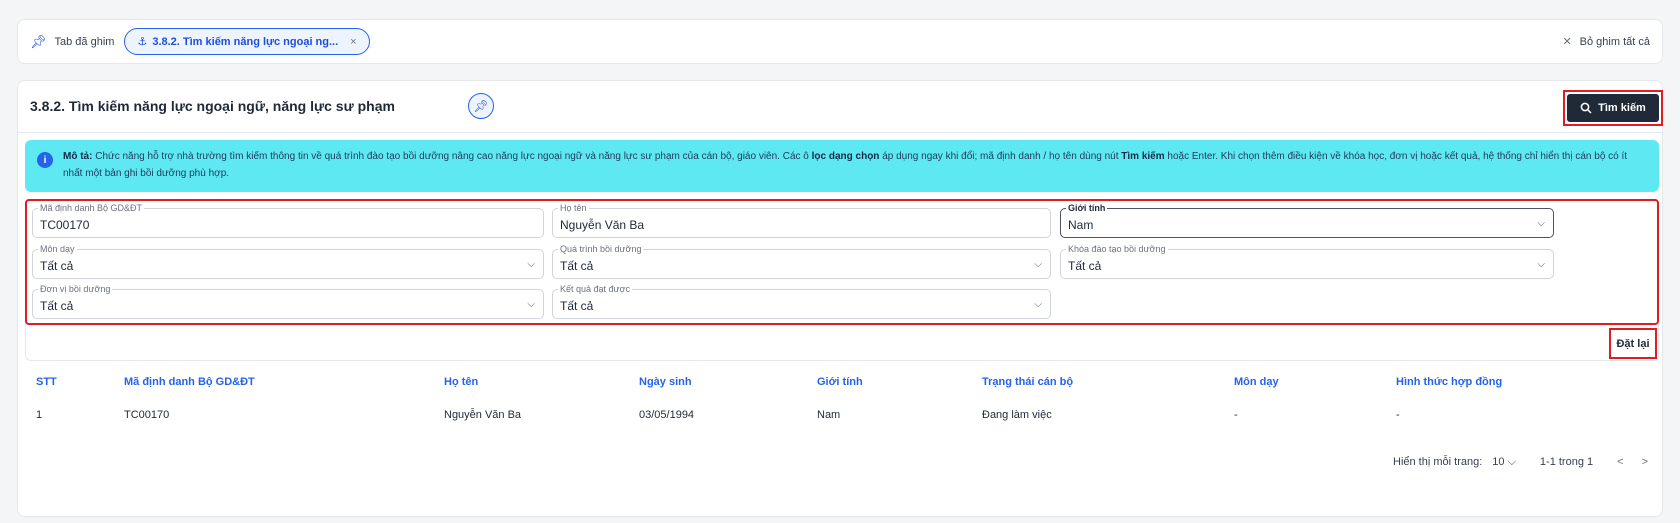 Image resolution: width=1680 pixels, height=523 pixels. What do you see at coordinates (665, 382) in the screenshot?
I see `column-header: Ngày sinh` at bounding box center [665, 382].